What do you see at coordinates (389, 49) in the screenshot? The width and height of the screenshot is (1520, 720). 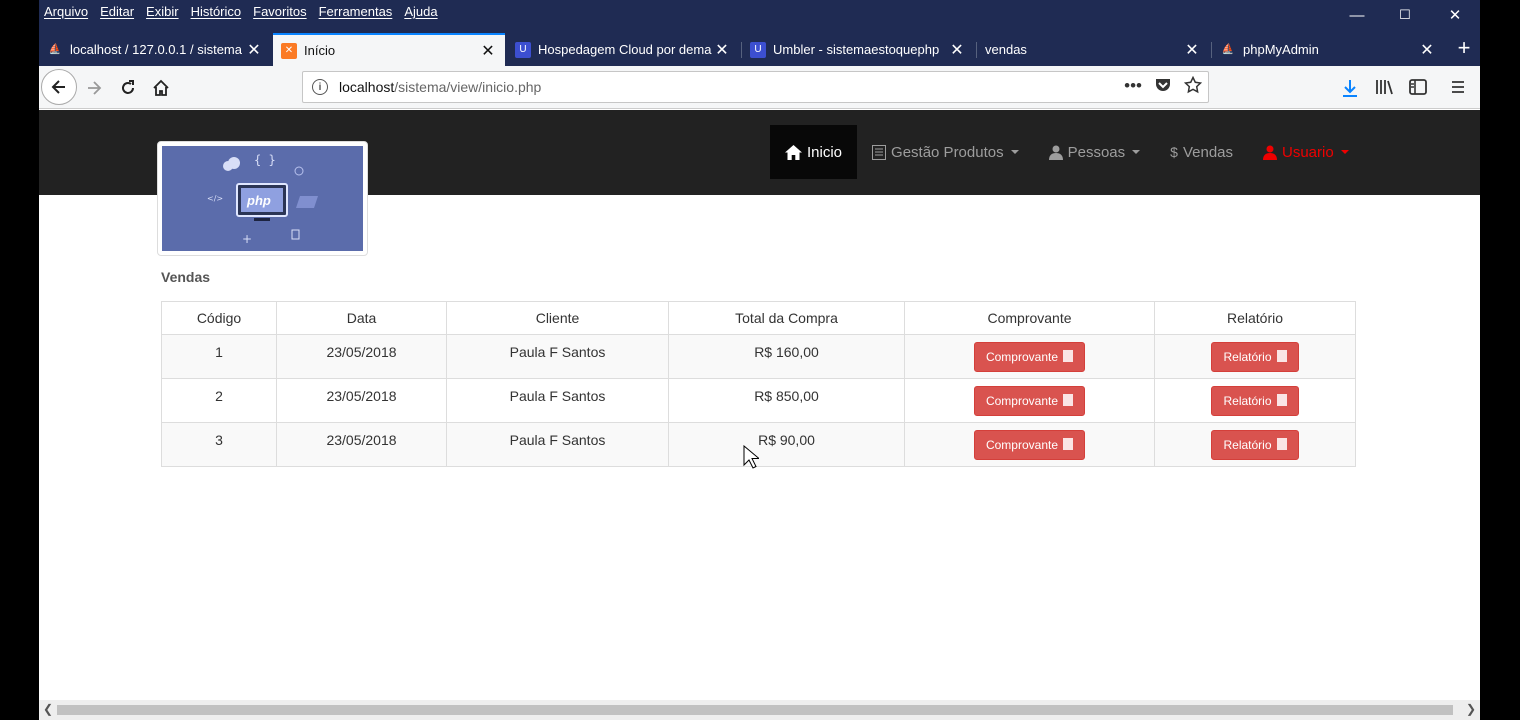 I see `tab-inicio: ✕ Início ✕` at bounding box center [389, 49].